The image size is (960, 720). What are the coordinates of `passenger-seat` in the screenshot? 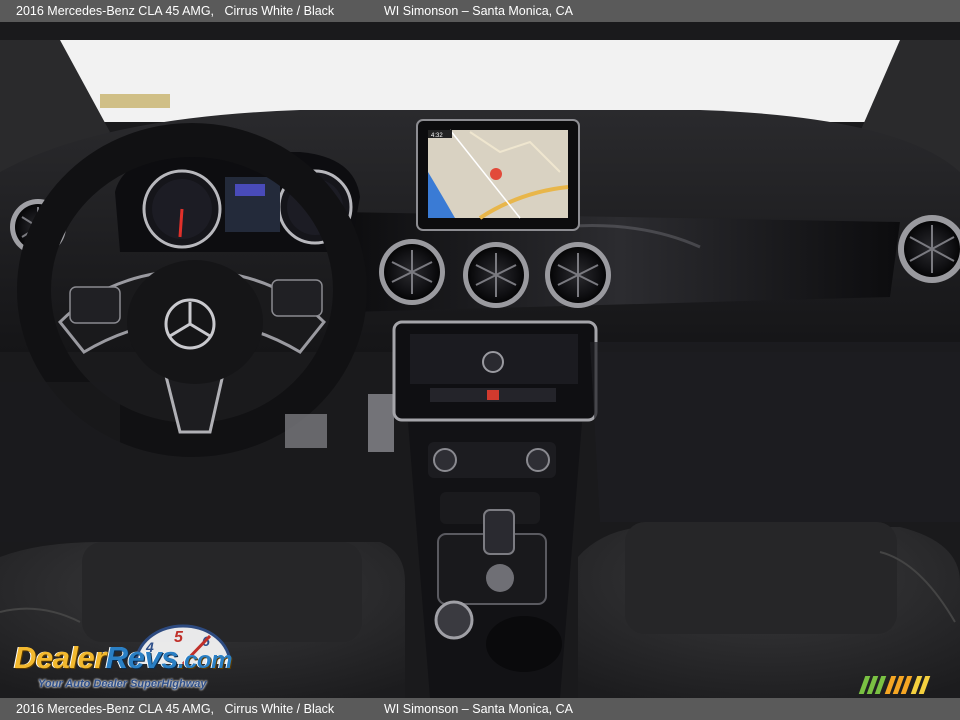 It's located at (769, 610).